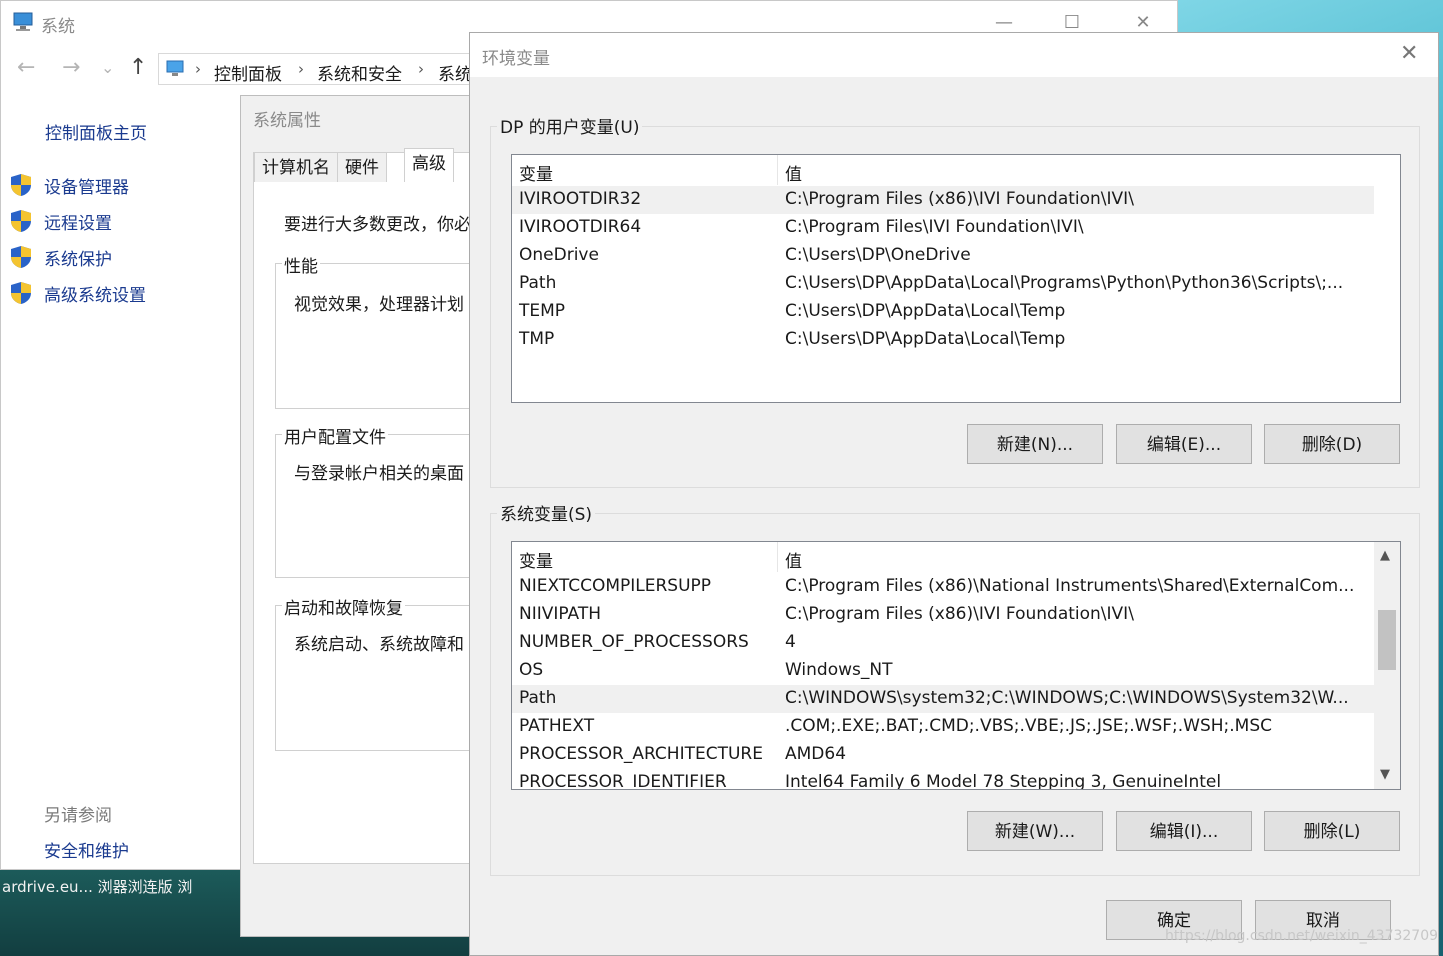 The height and width of the screenshot is (956, 1443). I want to click on variable-name: PROCESSOR_ARCHITECTURE, so click(641, 754).